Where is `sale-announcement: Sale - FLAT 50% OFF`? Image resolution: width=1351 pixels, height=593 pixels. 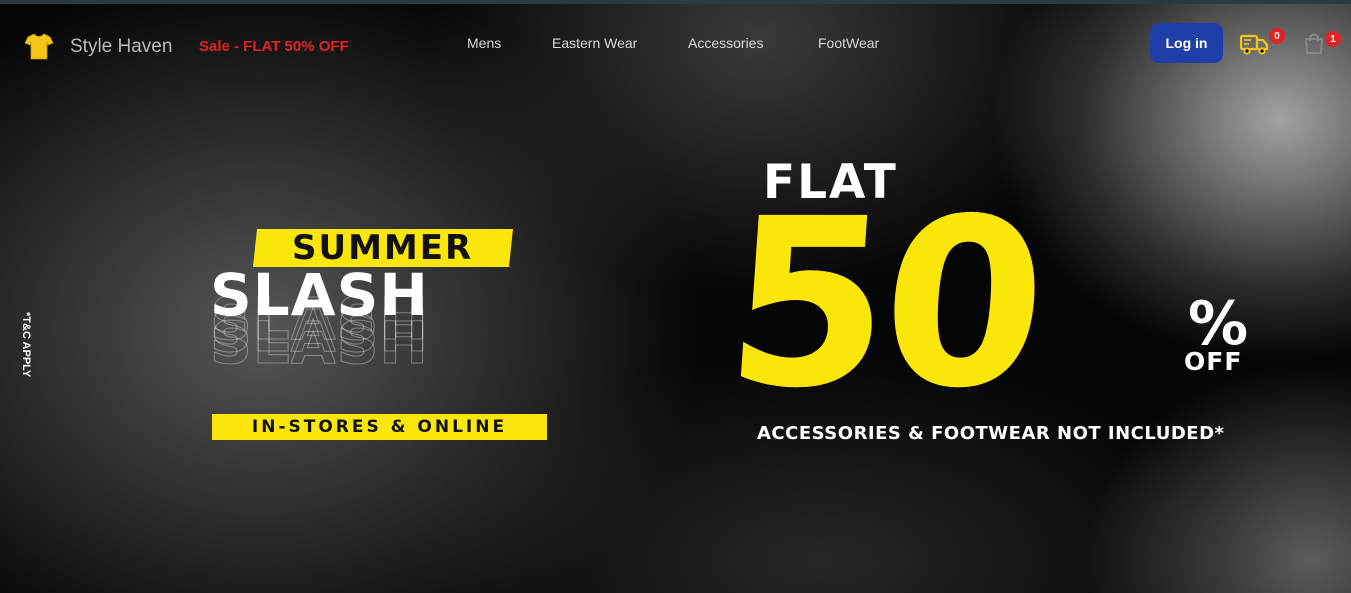
sale-announcement: Sale - FLAT 50% OFF is located at coordinates (274, 46).